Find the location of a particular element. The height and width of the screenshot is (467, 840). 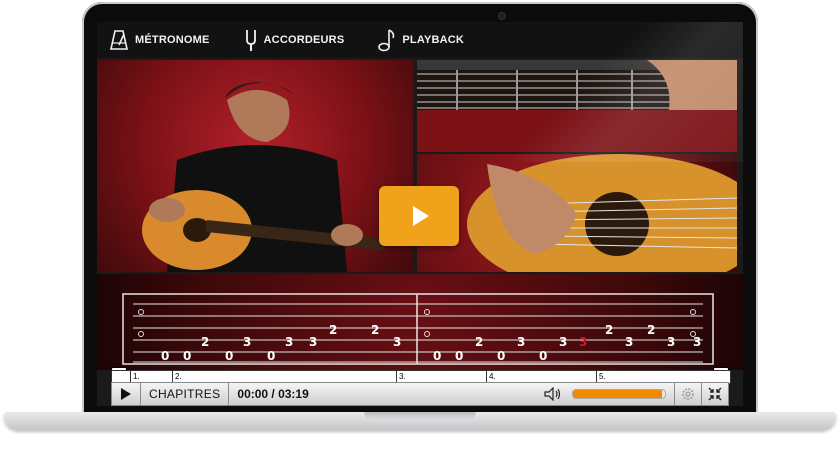

time-display: 00:00 / 03:19 is located at coordinates (273, 394).